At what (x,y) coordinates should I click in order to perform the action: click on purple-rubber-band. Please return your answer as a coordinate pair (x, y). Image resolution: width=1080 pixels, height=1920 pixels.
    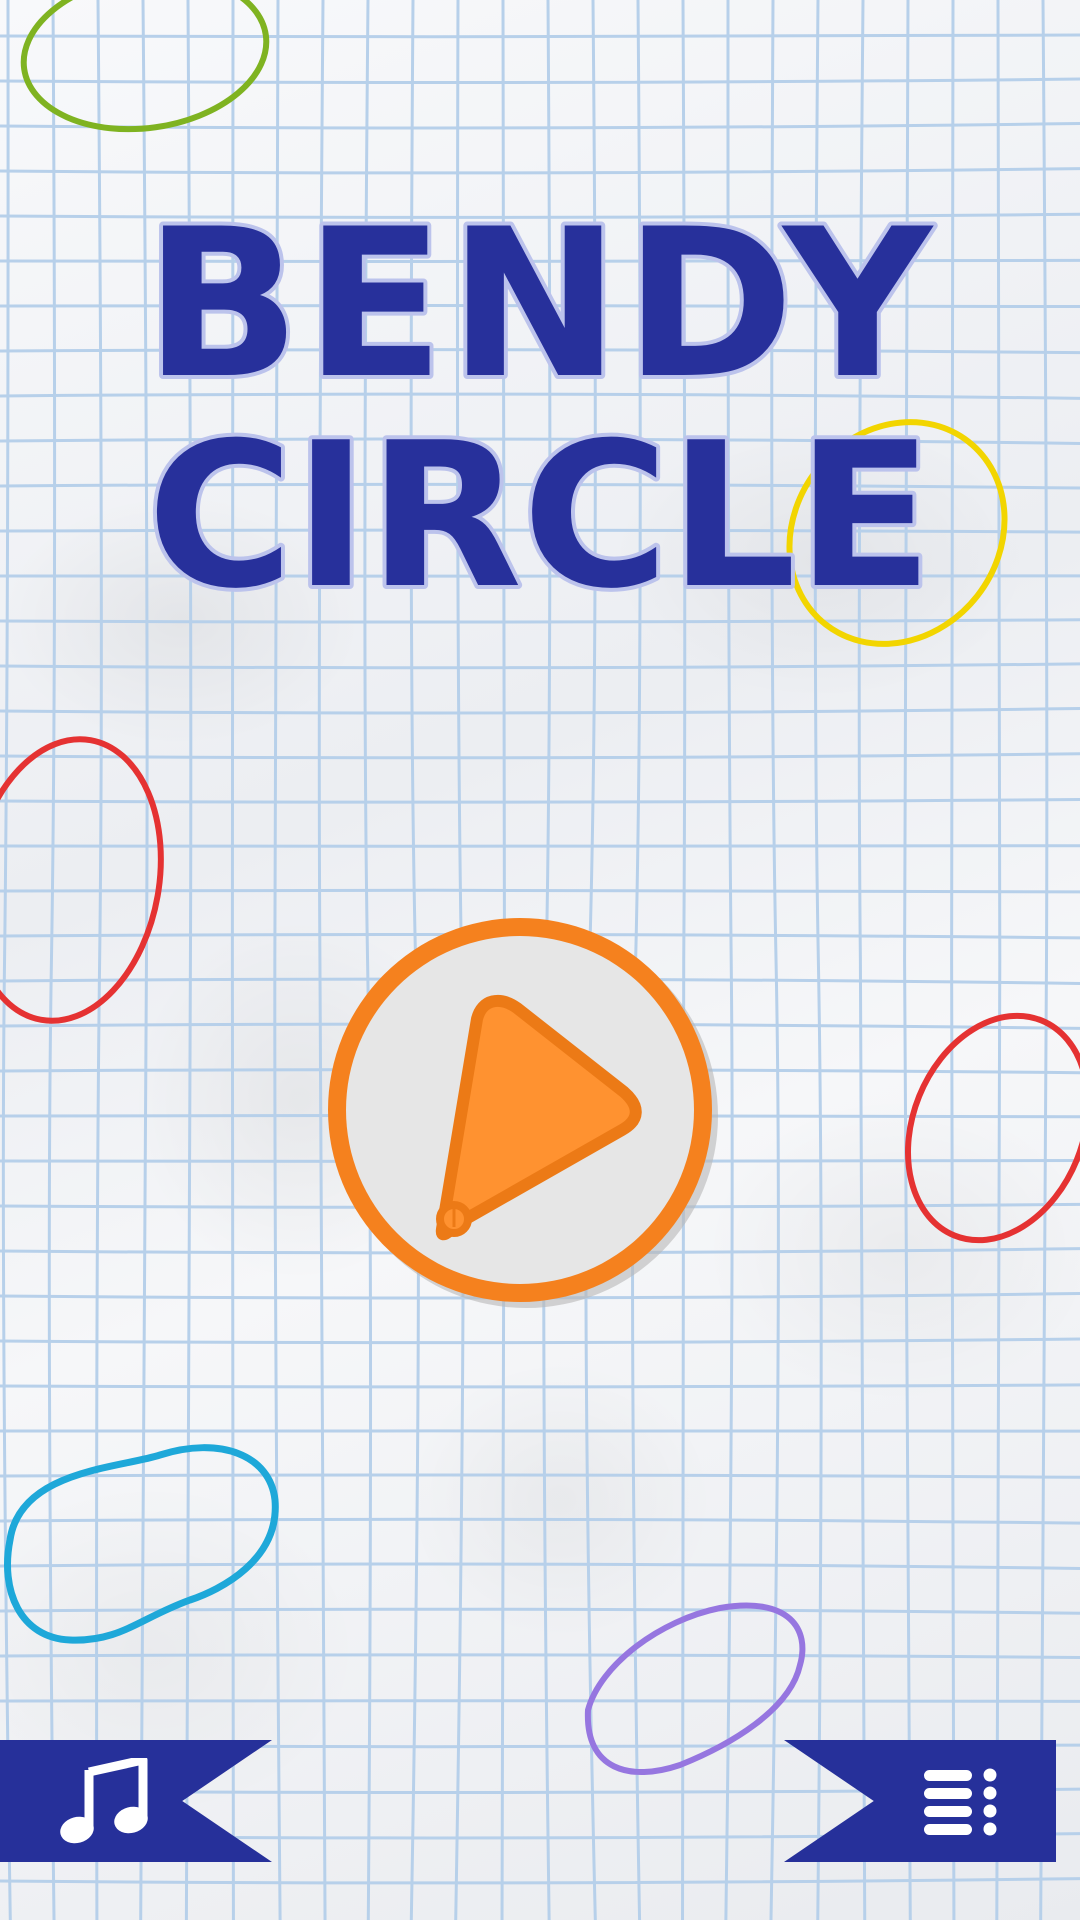
    Looking at the image, I should click on (695, 1688).